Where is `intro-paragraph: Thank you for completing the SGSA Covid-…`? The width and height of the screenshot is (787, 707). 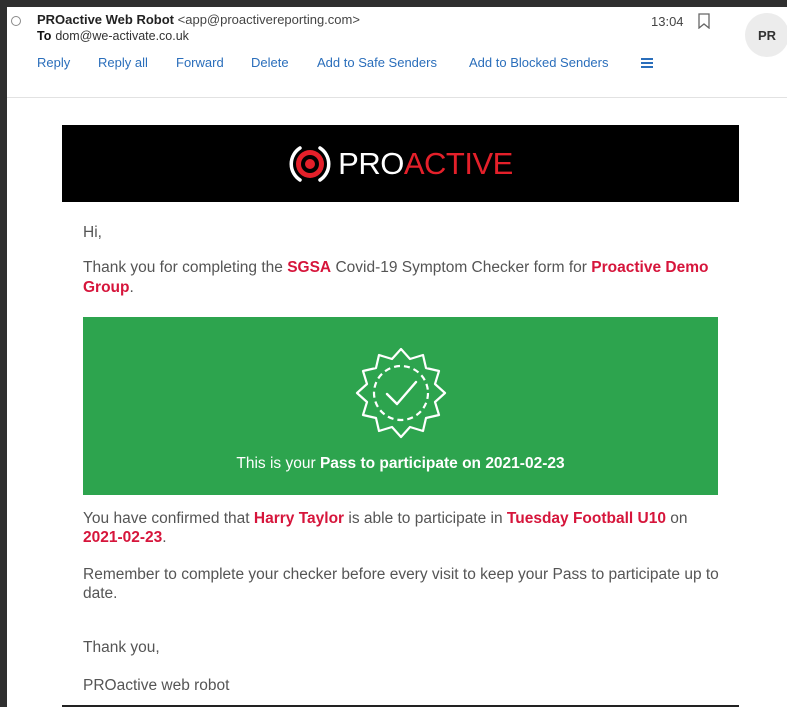 intro-paragraph: Thank you for completing the SGSA Covid-… is located at coordinates (396, 277).